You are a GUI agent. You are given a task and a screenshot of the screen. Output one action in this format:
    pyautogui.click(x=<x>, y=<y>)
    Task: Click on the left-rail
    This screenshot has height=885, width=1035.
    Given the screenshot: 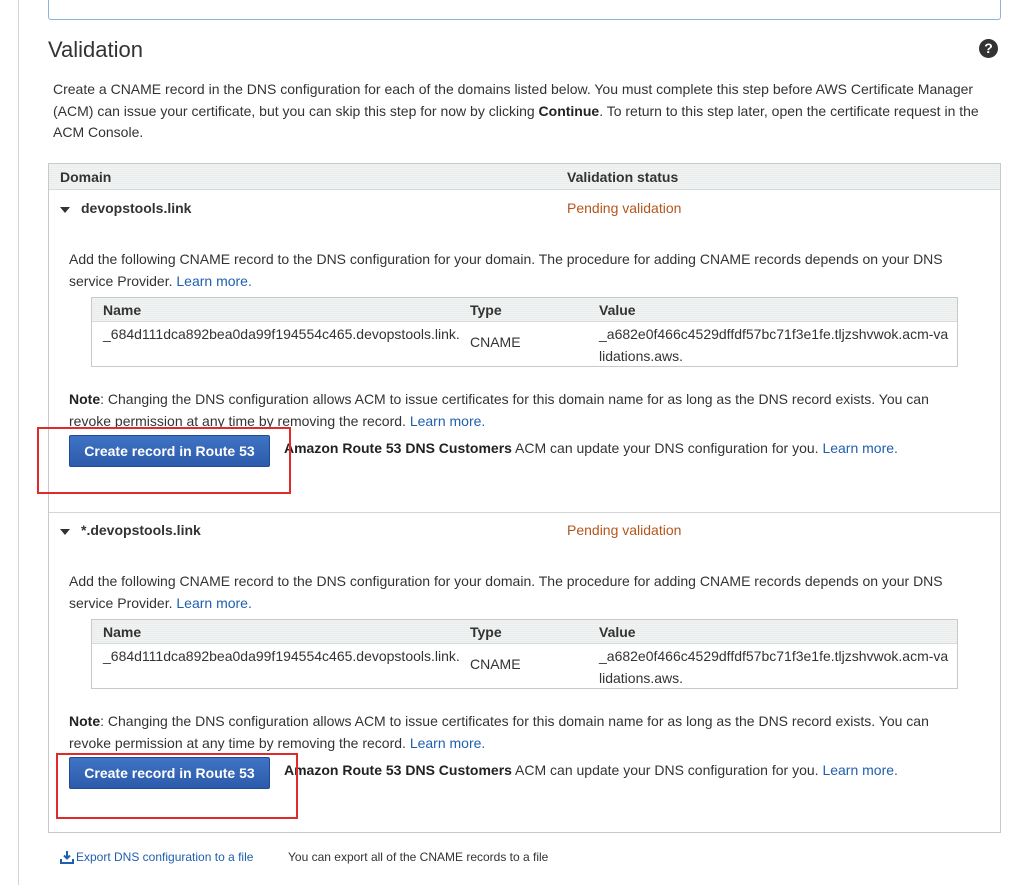 What is the action you would take?
    pyautogui.click(x=18, y=442)
    